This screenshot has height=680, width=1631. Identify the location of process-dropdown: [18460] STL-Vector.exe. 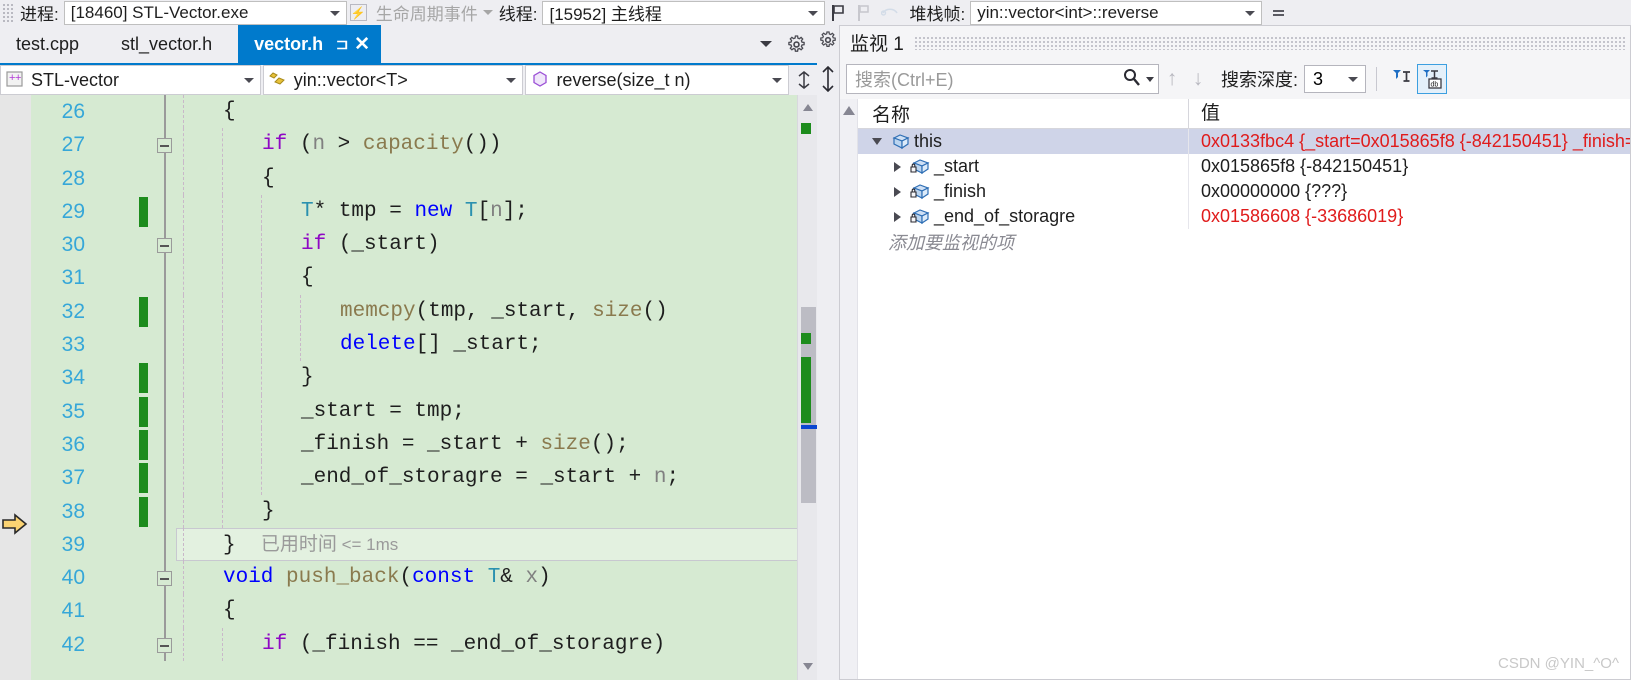
(205, 12).